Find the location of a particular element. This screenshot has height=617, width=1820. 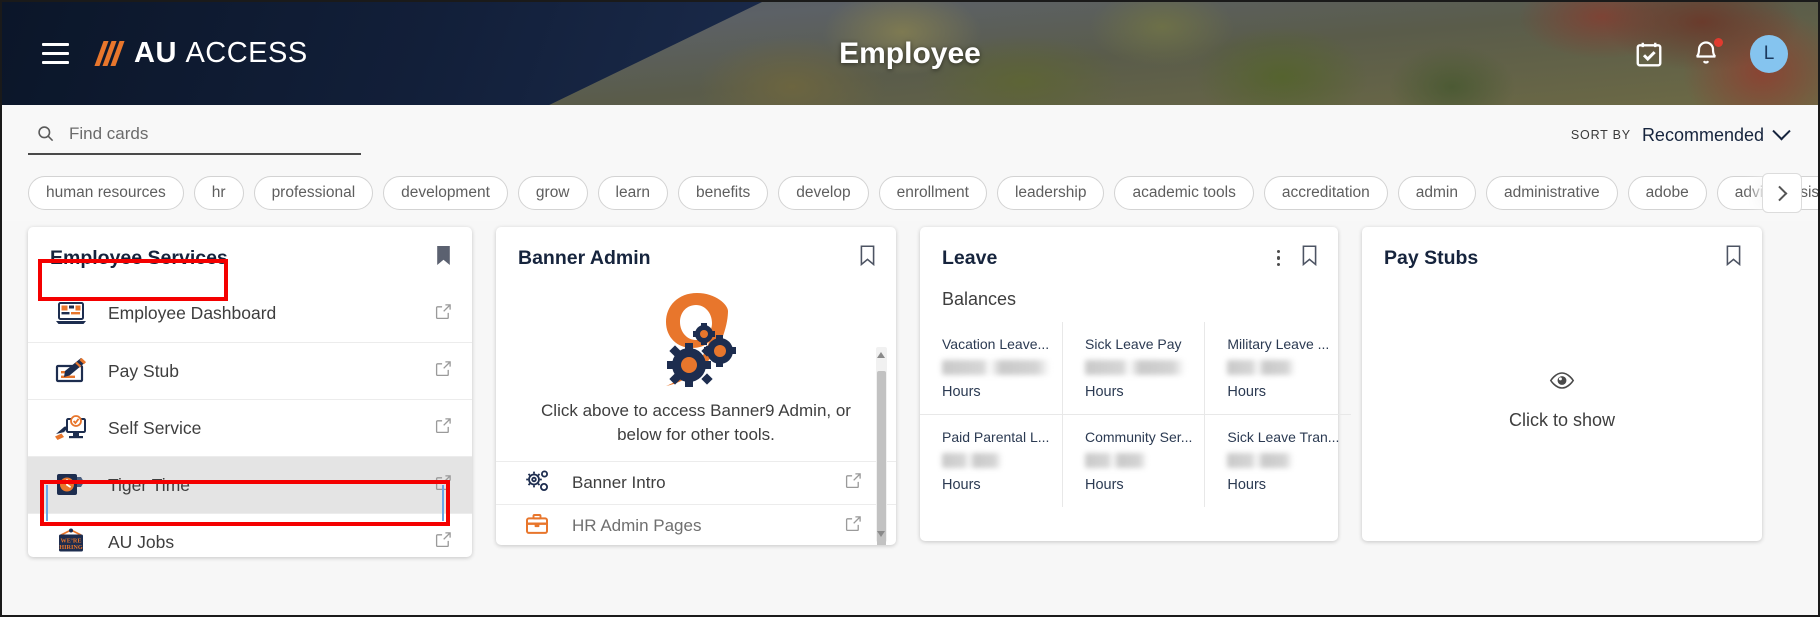

header-right-group: L is located at coordinates (1711, 53).